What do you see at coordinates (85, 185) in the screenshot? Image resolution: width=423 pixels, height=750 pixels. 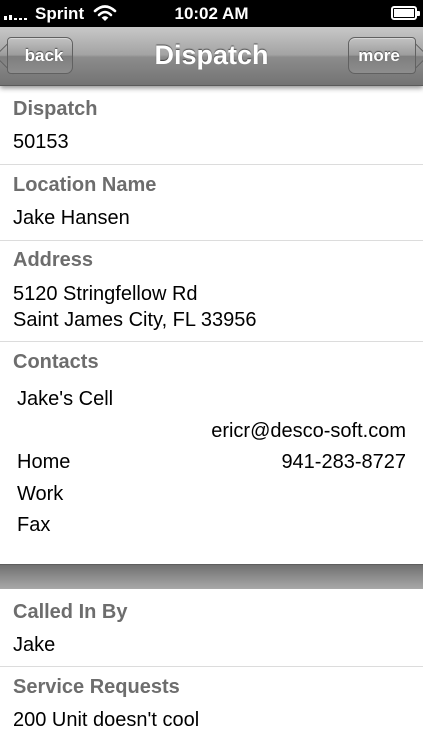 I see `location-name-label: Location Name` at bounding box center [85, 185].